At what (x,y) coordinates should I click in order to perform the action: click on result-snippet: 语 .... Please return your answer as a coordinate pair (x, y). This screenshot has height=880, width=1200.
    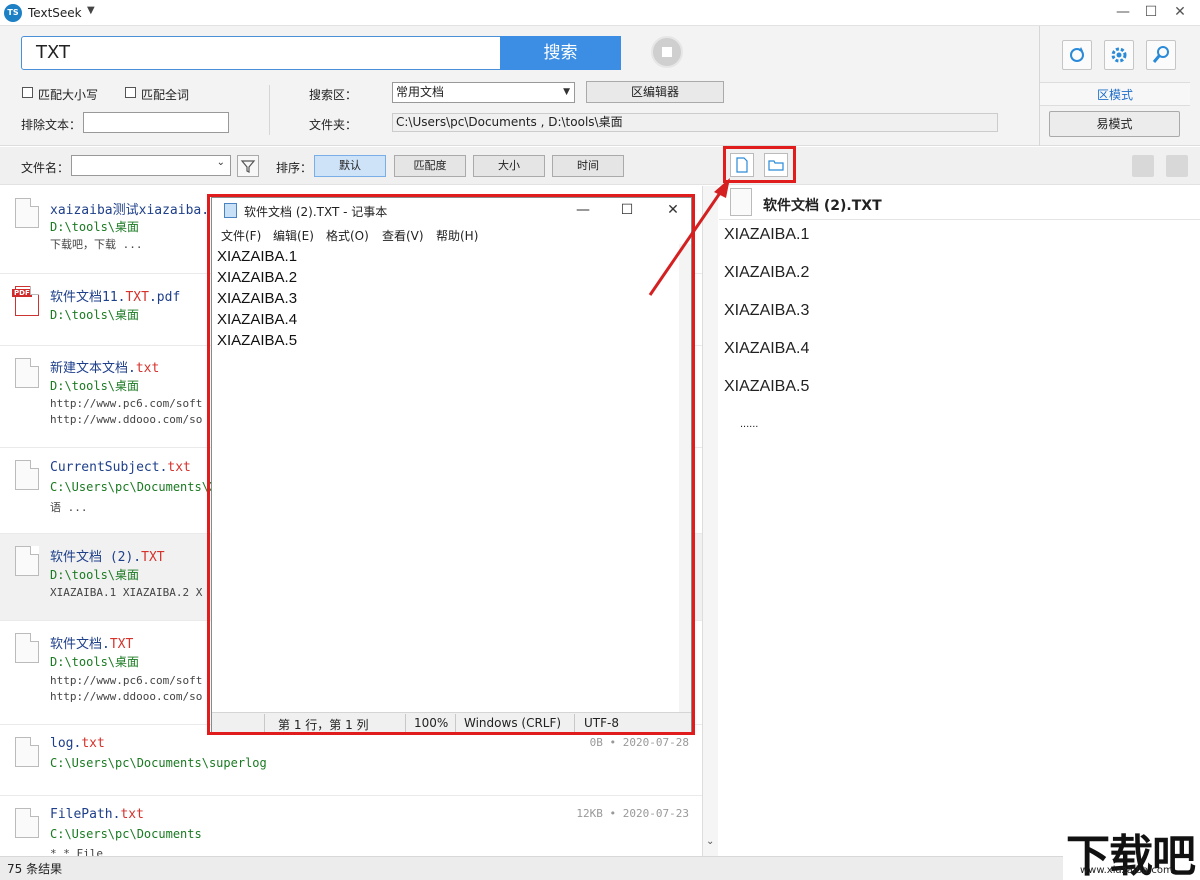
    Looking at the image, I should click on (69, 507).